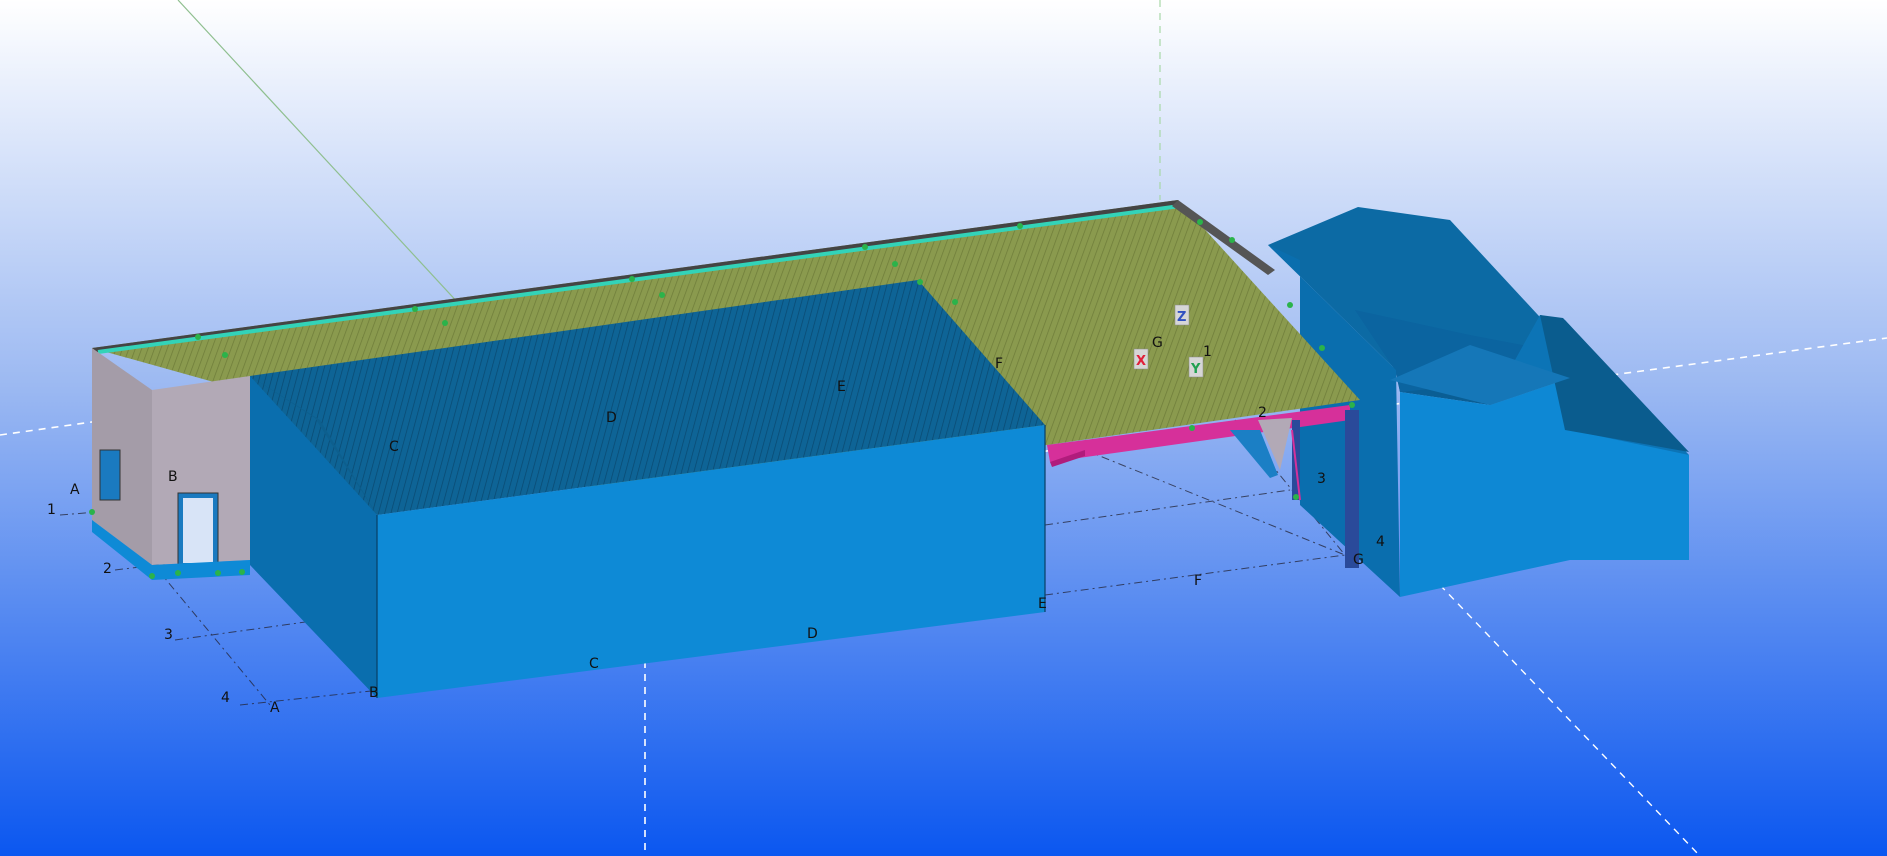 This screenshot has height=856, width=1887. Describe the element at coordinates (611, 418) in the screenshot. I see `grid-label-roof-d: D` at that location.